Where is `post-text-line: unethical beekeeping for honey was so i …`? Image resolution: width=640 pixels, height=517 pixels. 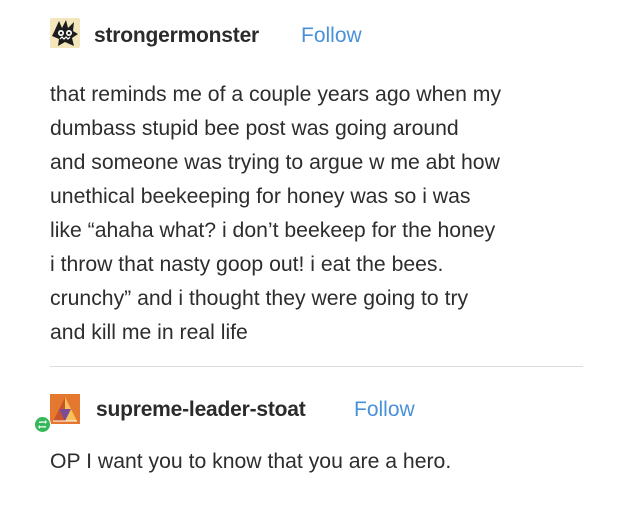 post-text-line: unethical beekeeping for honey was so i … is located at coordinates (260, 196).